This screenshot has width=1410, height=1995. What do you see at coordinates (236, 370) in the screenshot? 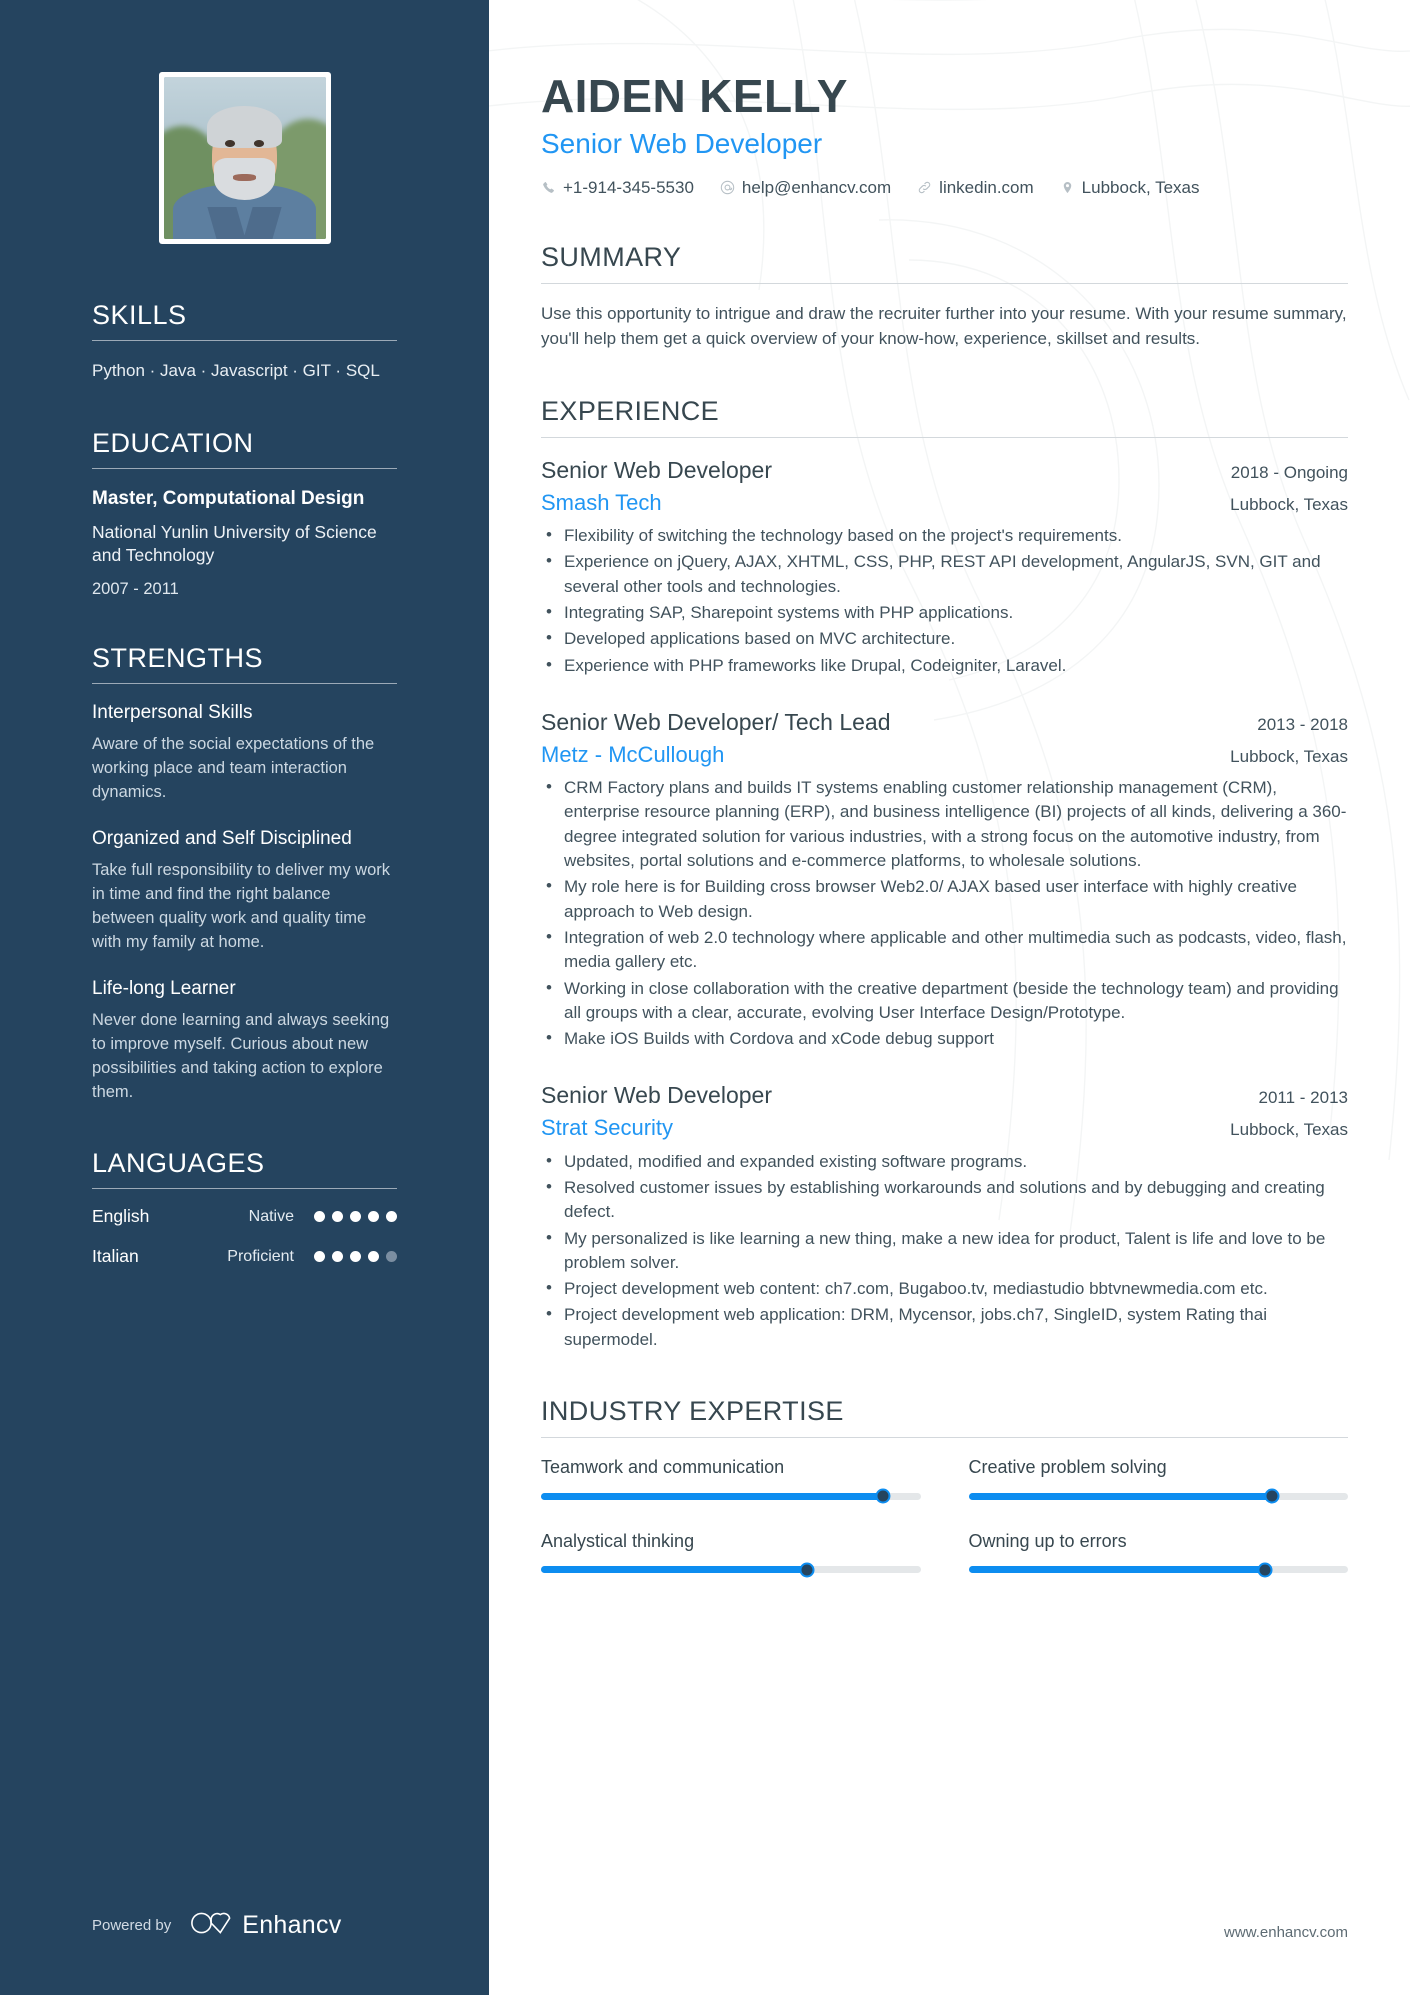
I see `skills-list: Python · Java · Javascript · GIT · SQL` at bounding box center [236, 370].